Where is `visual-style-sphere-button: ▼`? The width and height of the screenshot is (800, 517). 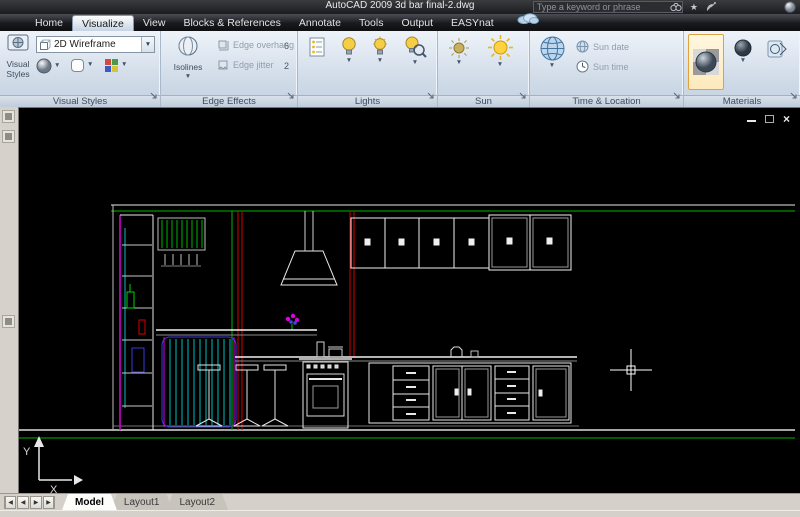
visual-style-sphere-button: ▼ is located at coordinates (50, 66).